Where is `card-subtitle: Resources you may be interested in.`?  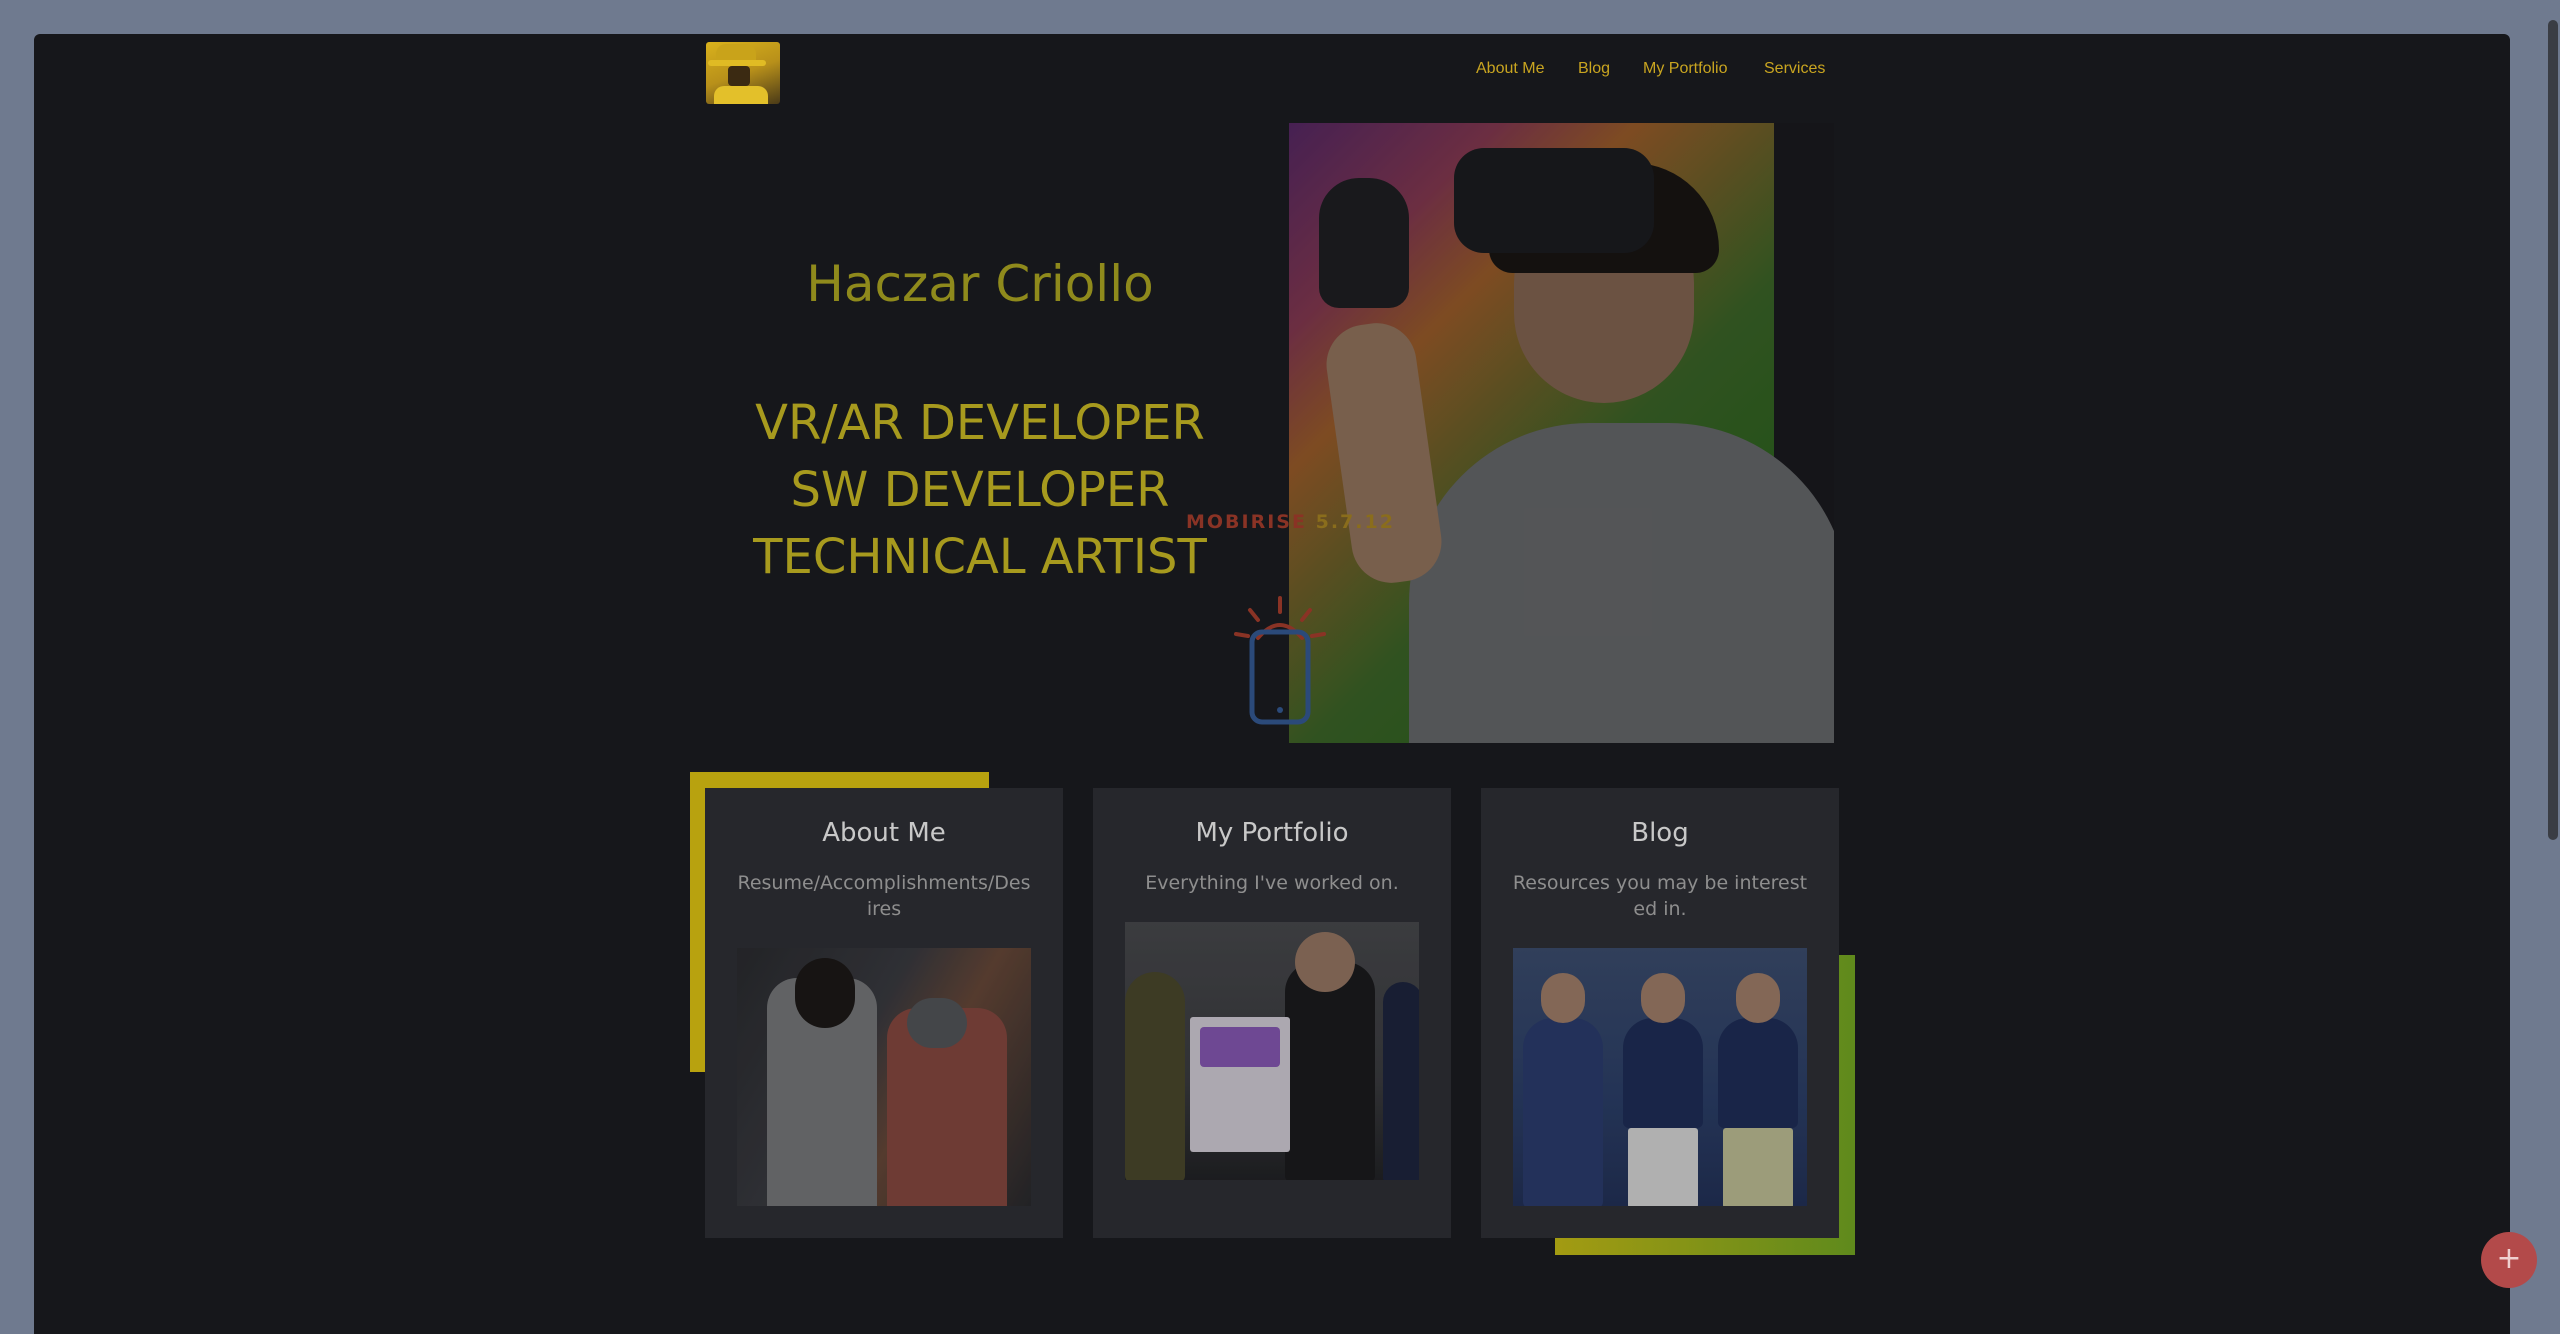 card-subtitle: Resources you may be interested in. is located at coordinates (1660, 896).